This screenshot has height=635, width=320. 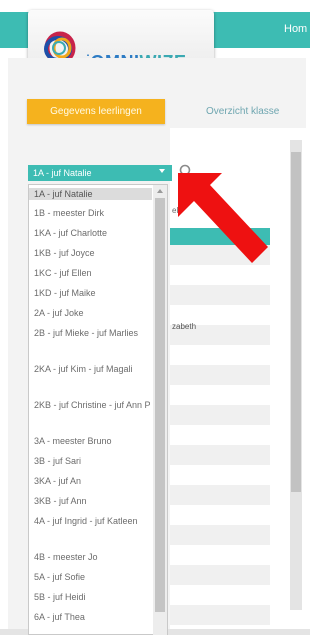 I want to click on class-select: 1A - juf Natalie, so click(x=100, y=173).